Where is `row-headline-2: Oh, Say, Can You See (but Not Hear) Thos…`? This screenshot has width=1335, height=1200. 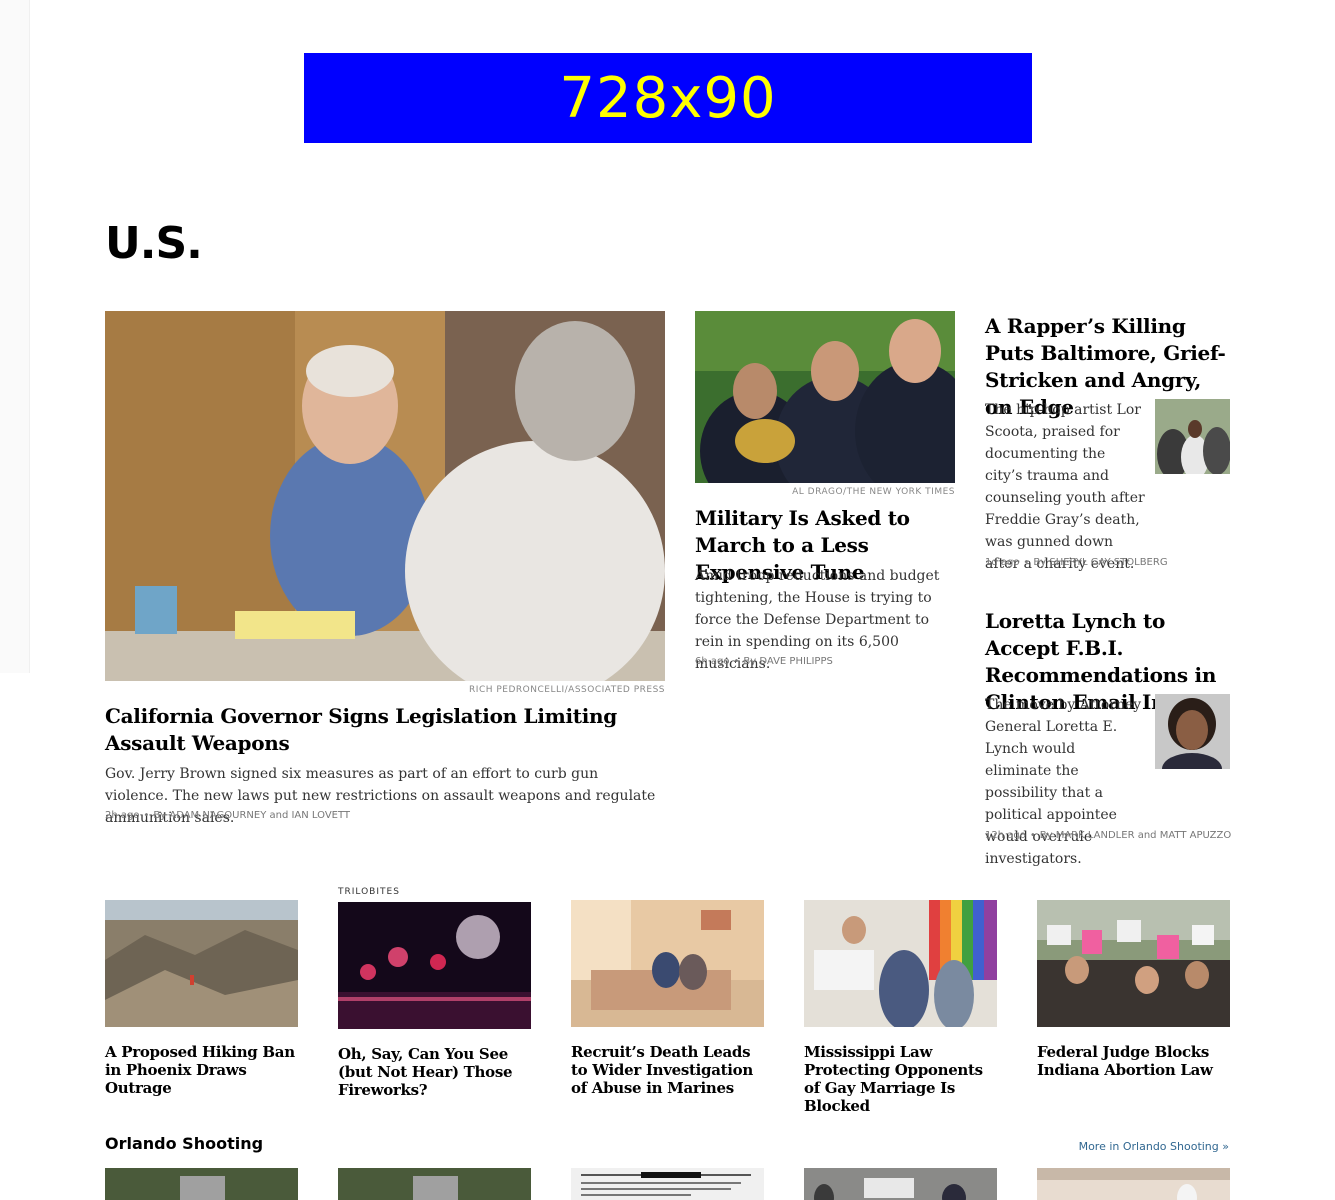
row-headline-2: Oh, Say, Can You See (but Not Hear) Thos… is located at coordinates (434, 1072).